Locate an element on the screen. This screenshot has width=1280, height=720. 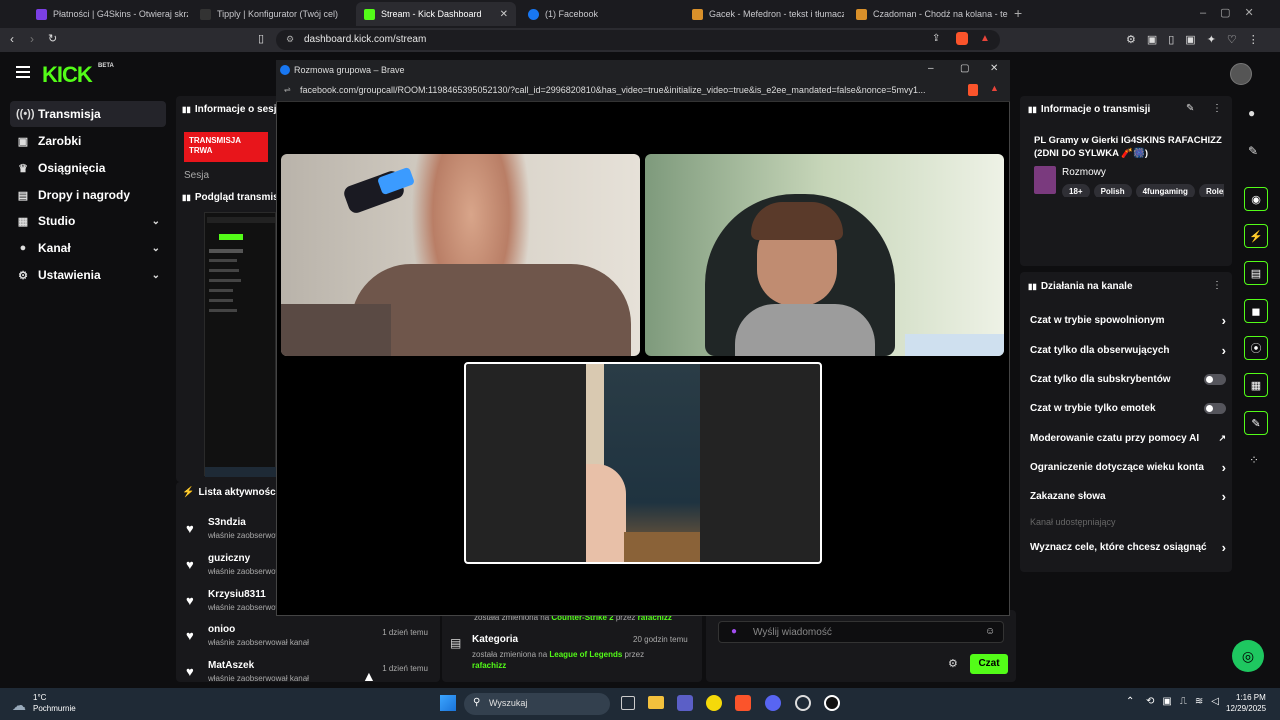
discord-icon is located at coordinates (773, 703).